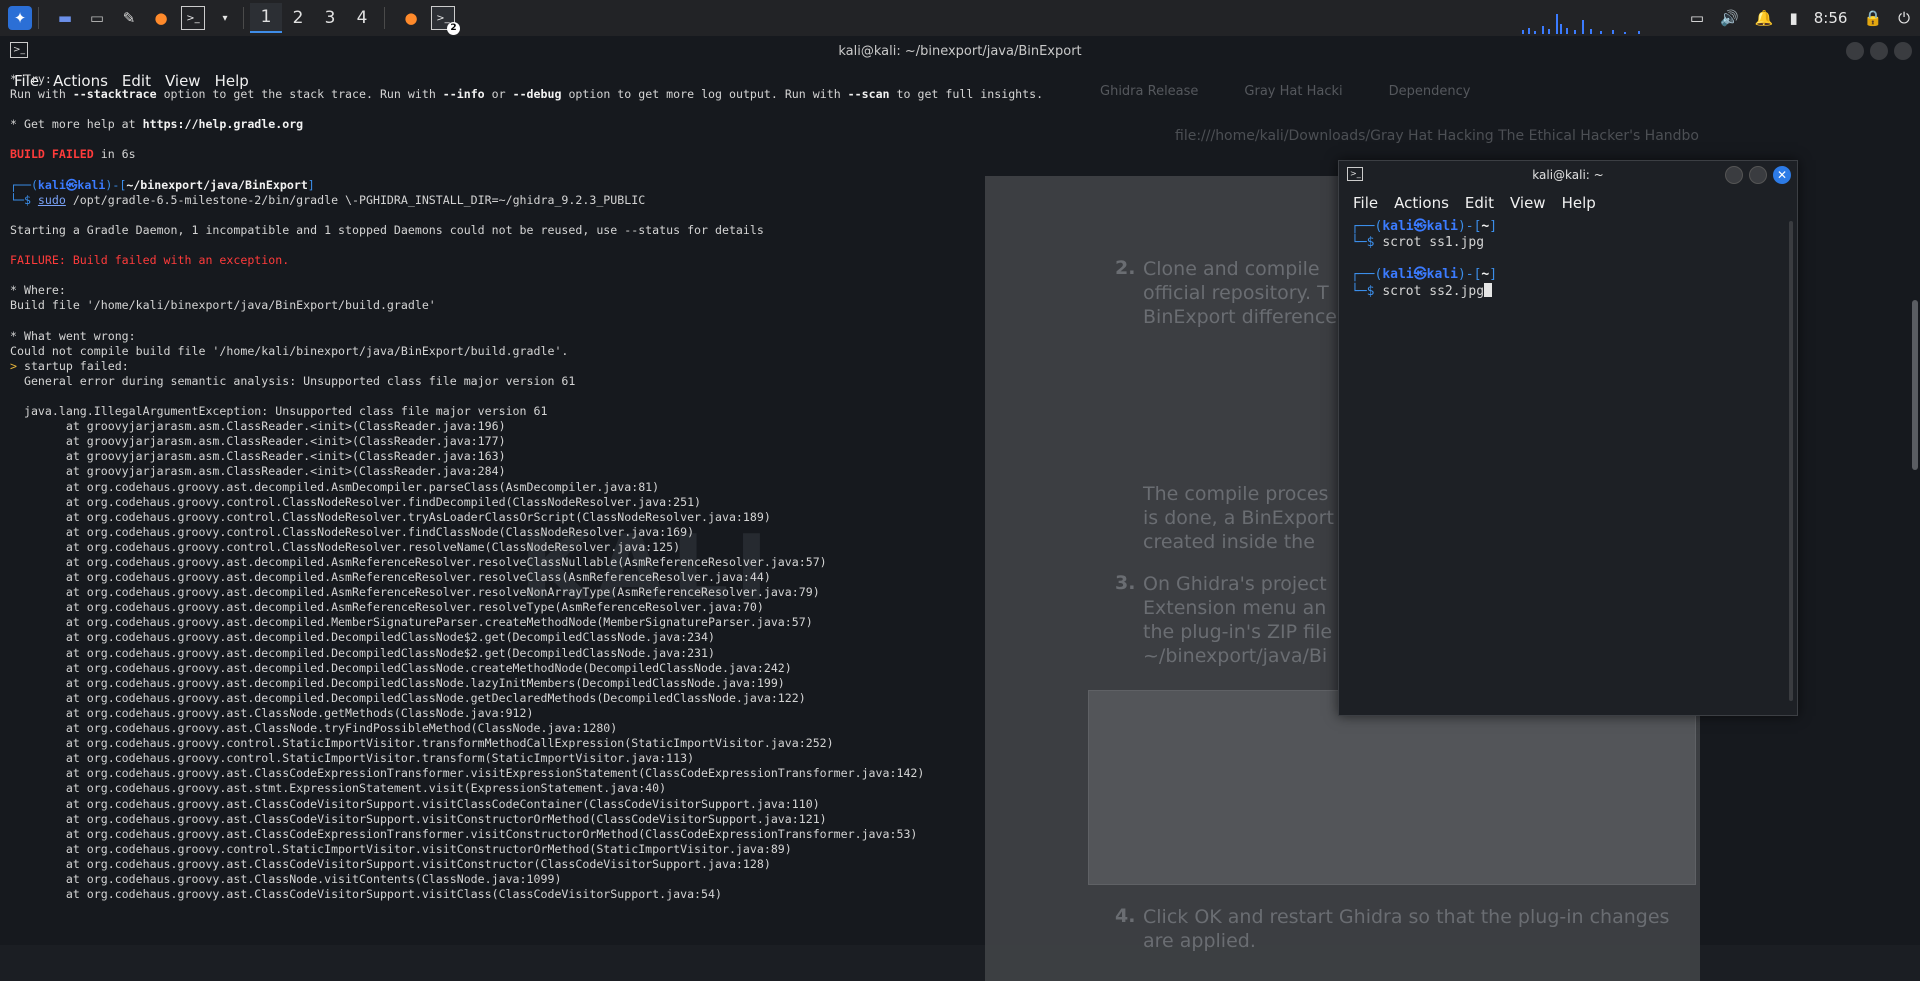 The width and height of the screenshot is (1920, 981). Describe the element at coordinates (51, 199) in the screenshot. I see `sudo-command: sudo` at that location.